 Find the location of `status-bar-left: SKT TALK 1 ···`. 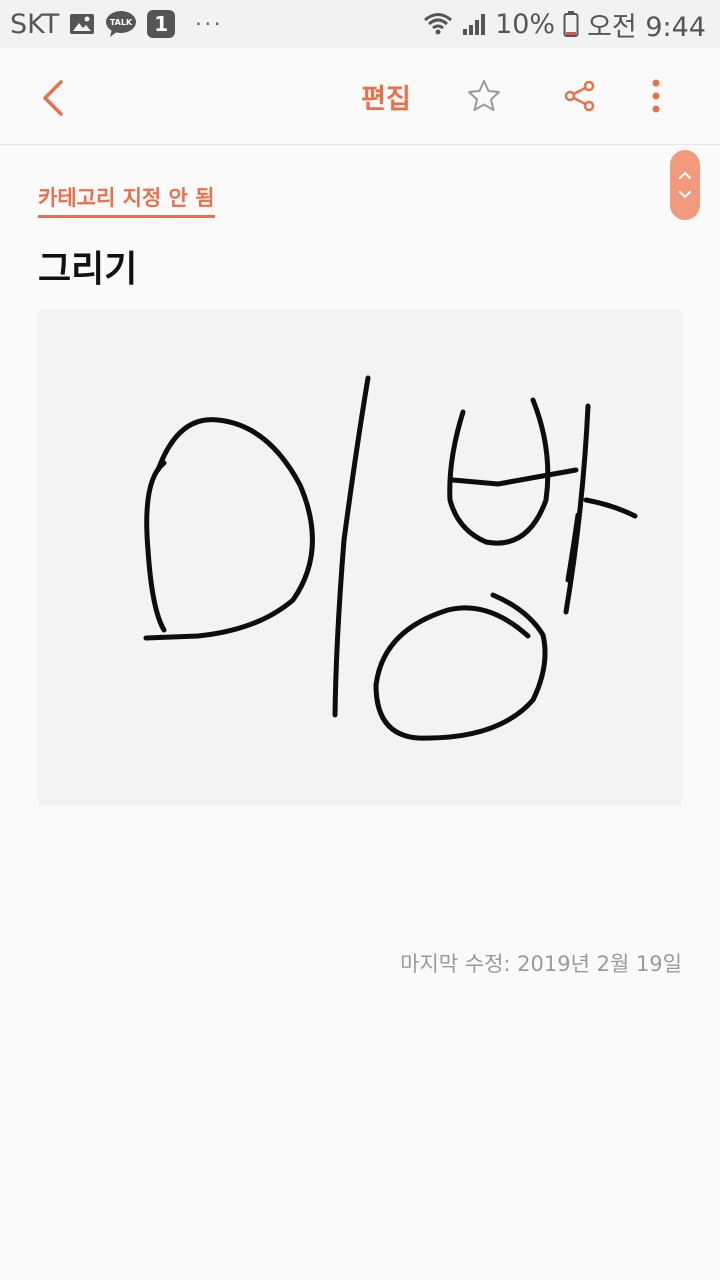

status-bar-left: SKT TALK 1 ··· is located at coordinates (116, 24).